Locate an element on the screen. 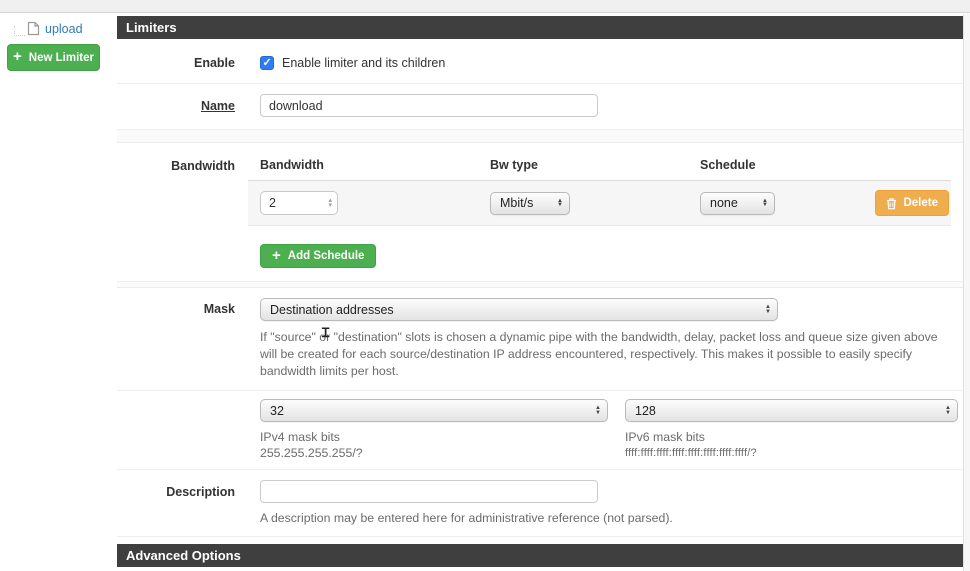  ipv6-mask-value: 128 is located at coordinates (645, 410).